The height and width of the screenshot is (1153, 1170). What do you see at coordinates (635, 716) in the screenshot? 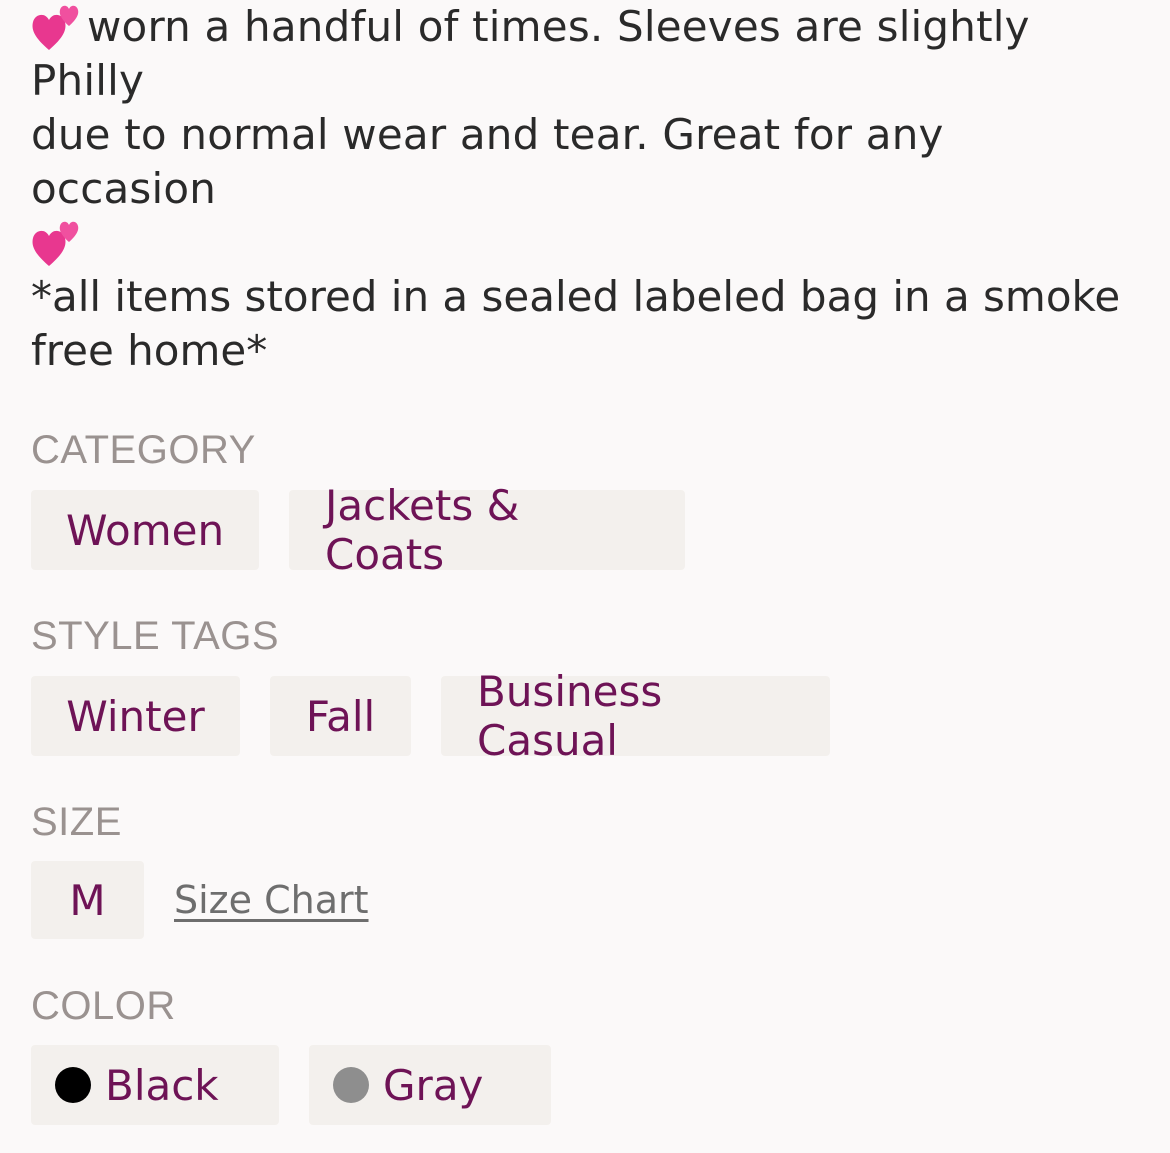
I see `style-tag-business-casual: Business Casual` at bounding box center [635, 716].